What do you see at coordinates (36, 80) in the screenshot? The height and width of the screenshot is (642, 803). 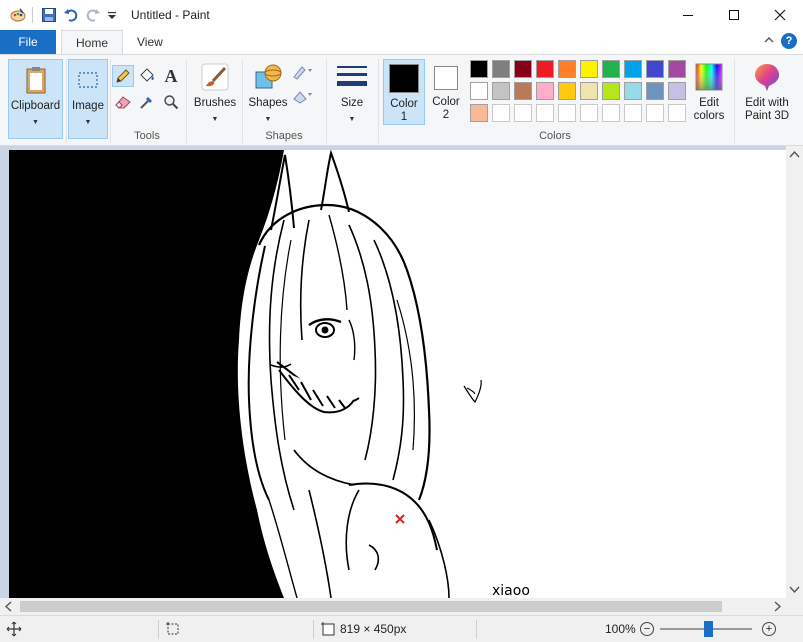 I see `clipboard-icon` at bounding box center [36, 80].